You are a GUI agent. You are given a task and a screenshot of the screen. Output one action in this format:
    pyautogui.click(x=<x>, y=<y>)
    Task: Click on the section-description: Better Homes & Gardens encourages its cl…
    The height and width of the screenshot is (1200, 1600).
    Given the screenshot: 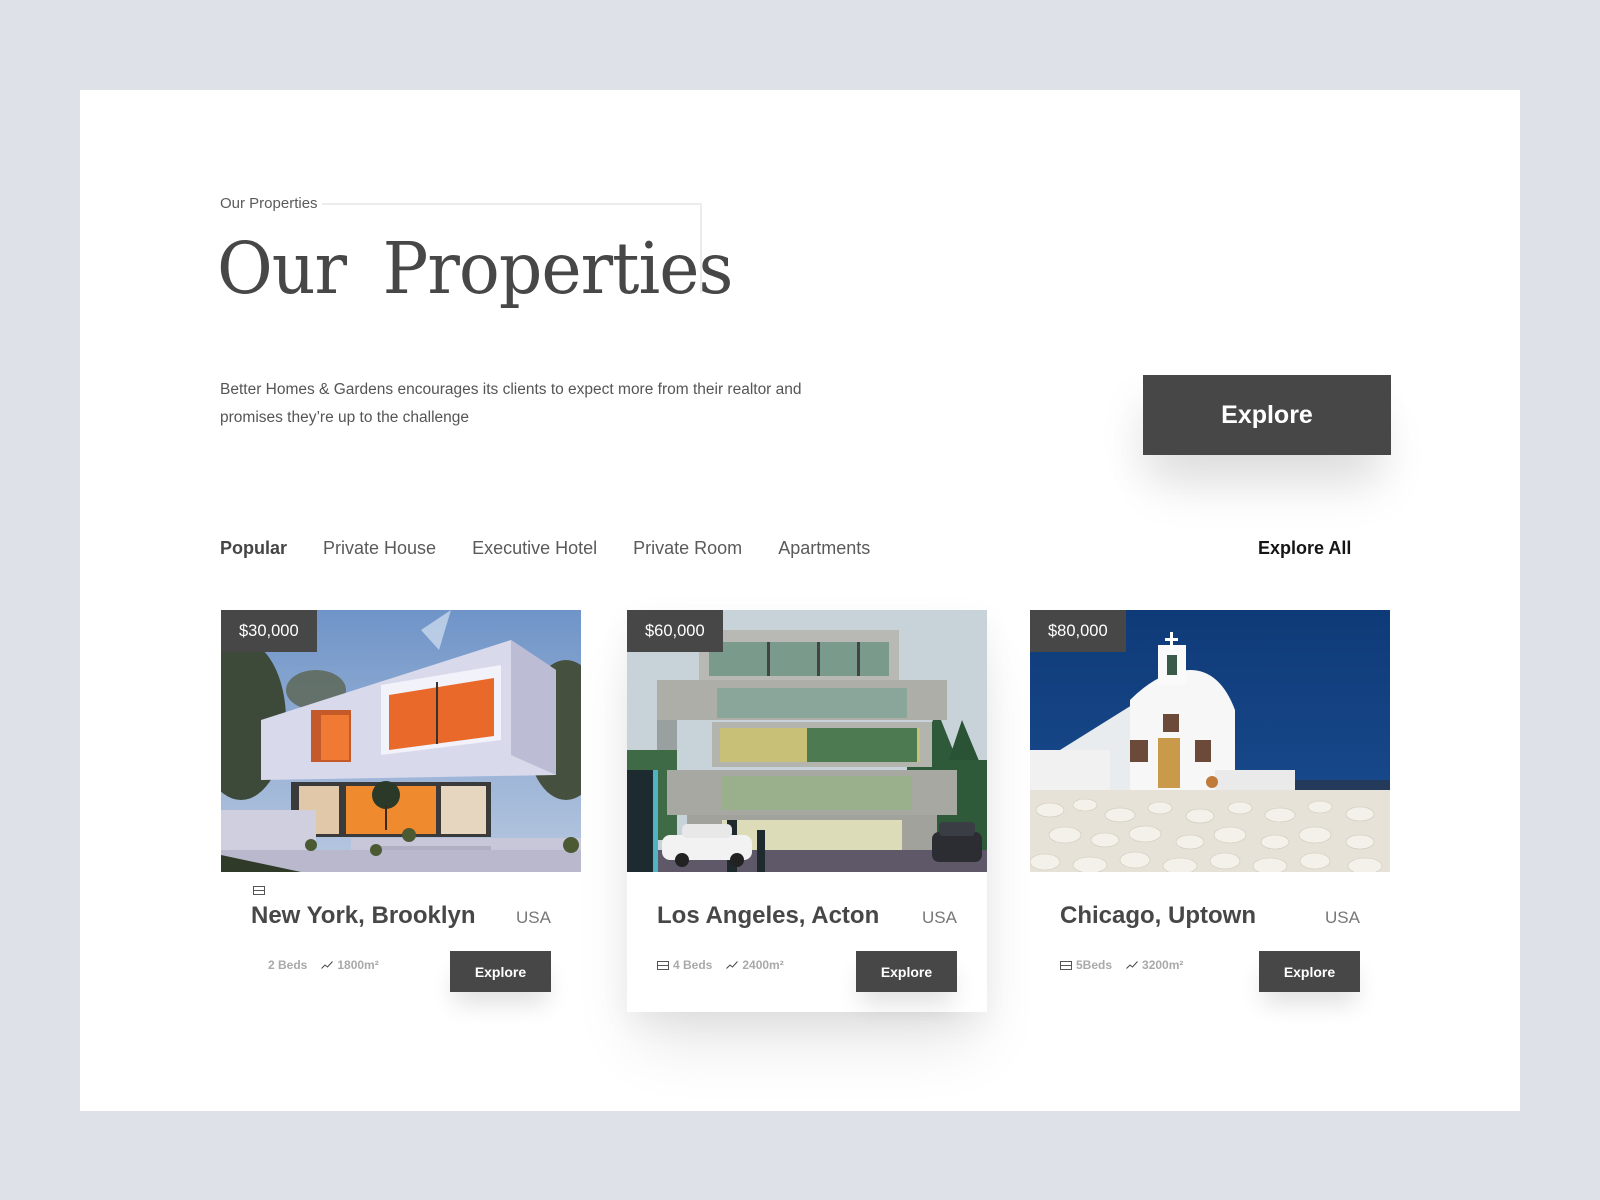 What is the action you would take?
    pyautogui.click(x=511, y=403)
    